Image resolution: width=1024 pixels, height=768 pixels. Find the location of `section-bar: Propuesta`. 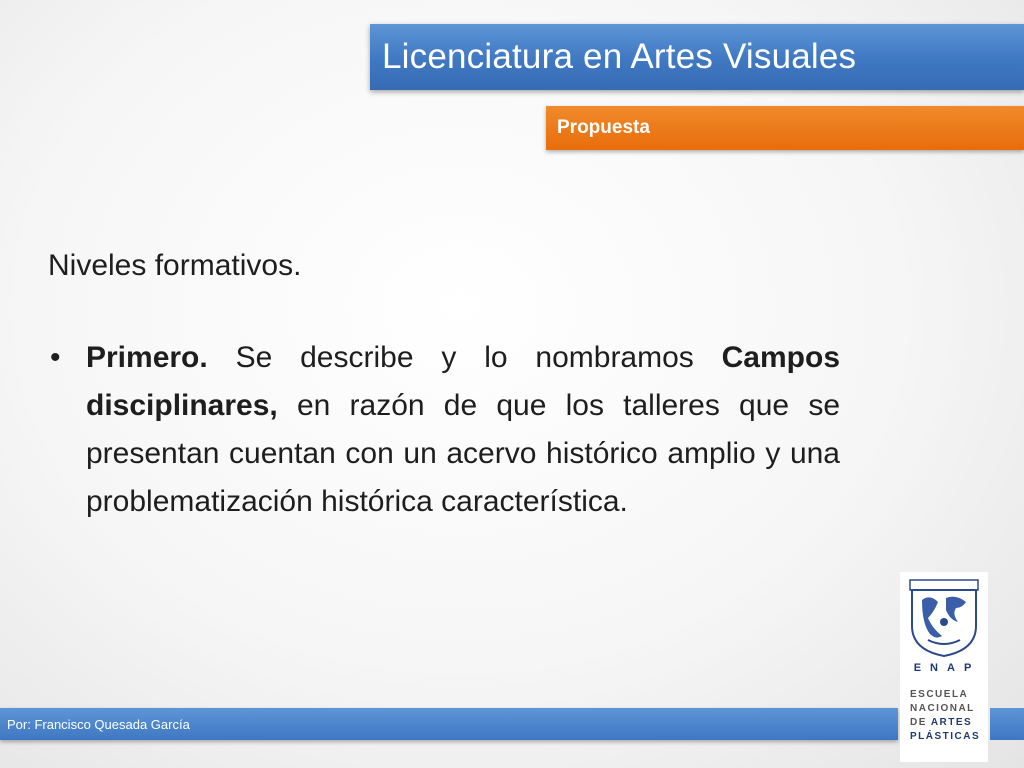

section-bar: Propuesta is located at coordinates (785, 128).